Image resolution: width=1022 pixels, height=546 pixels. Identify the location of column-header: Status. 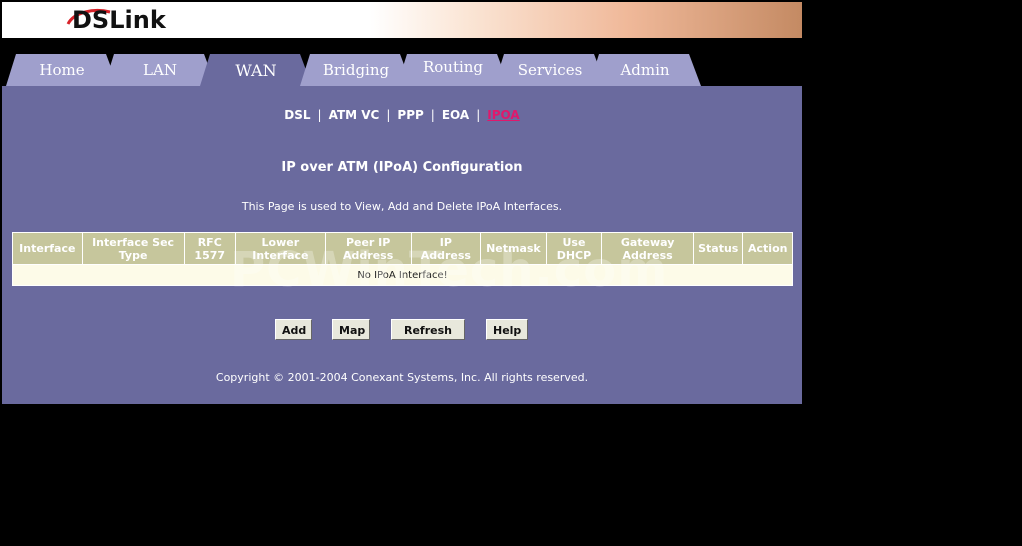
(718, 248).